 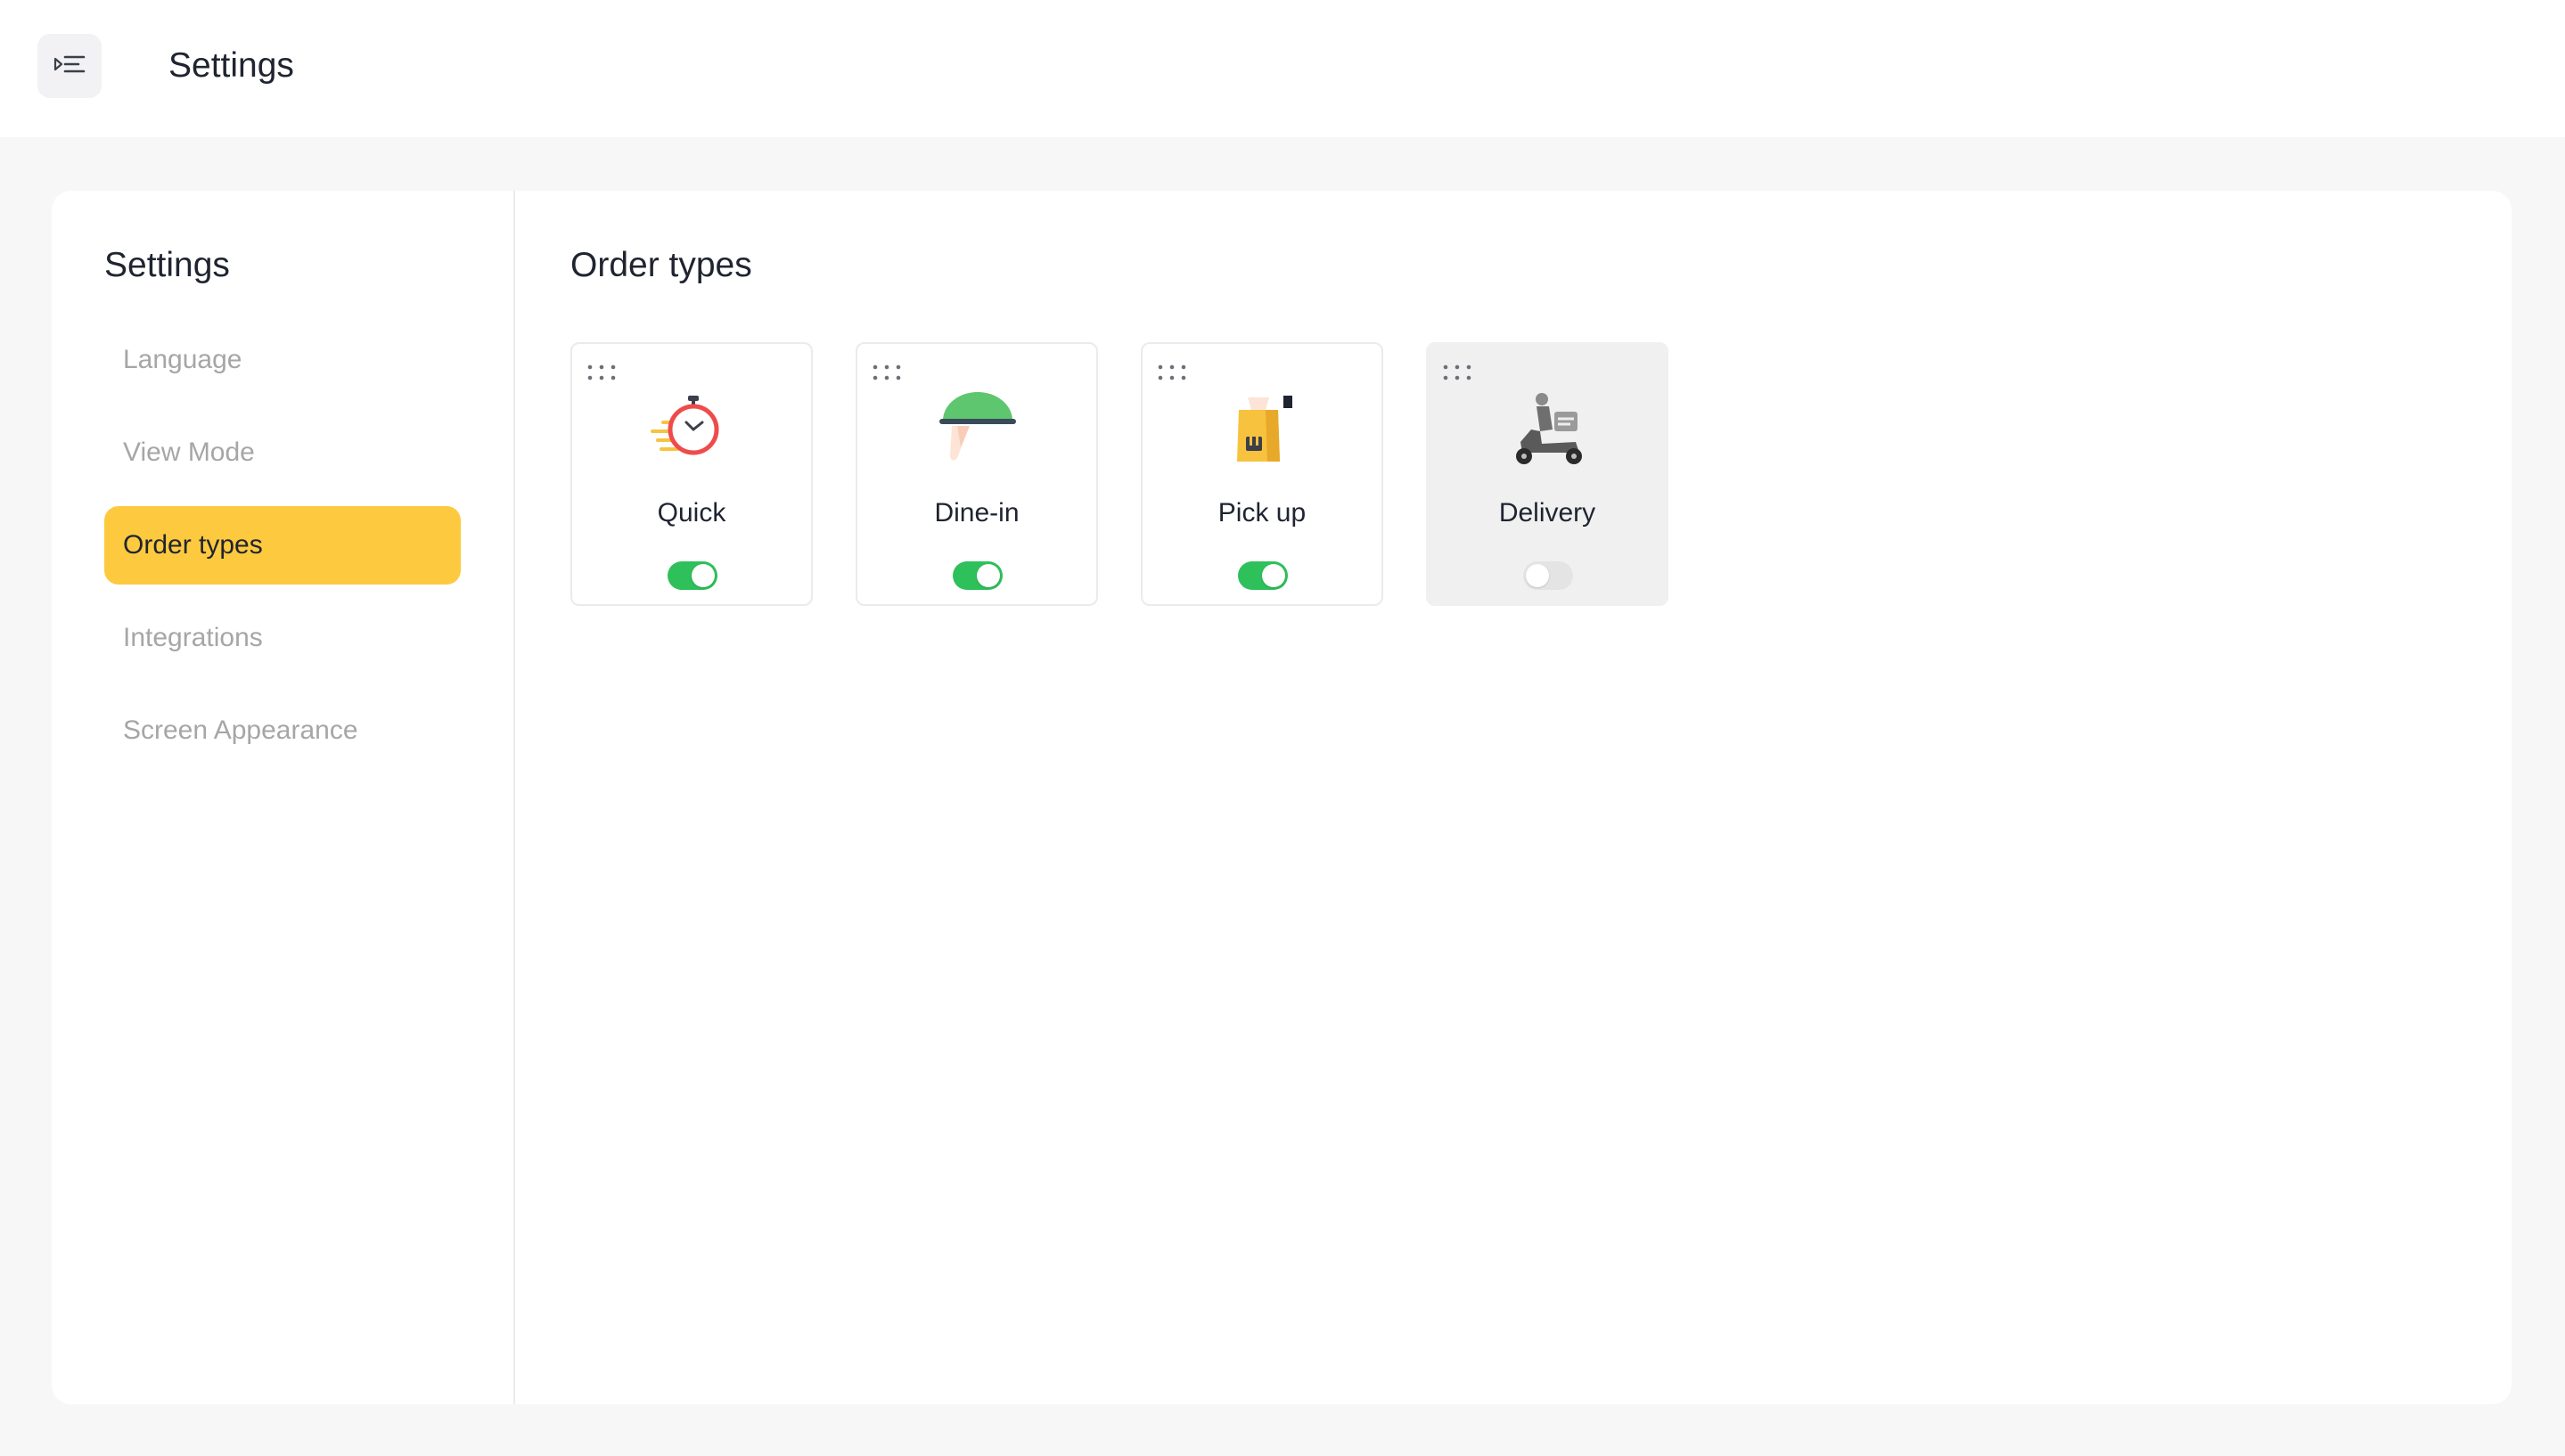 What do you see at coordinates (182, 359) in the screenshot?
I see `sidebar-item-label: Language` at bounding box center [182, 359].